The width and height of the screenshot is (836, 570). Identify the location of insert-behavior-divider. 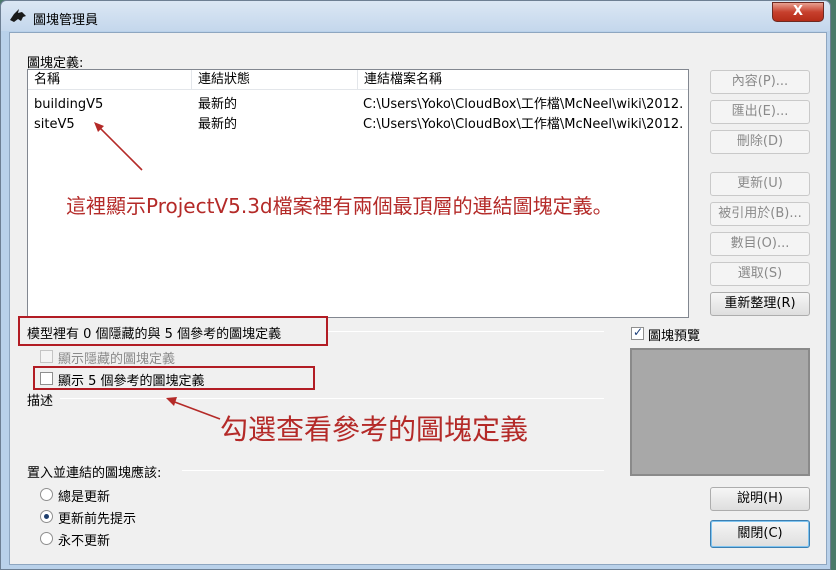
(393, 470).